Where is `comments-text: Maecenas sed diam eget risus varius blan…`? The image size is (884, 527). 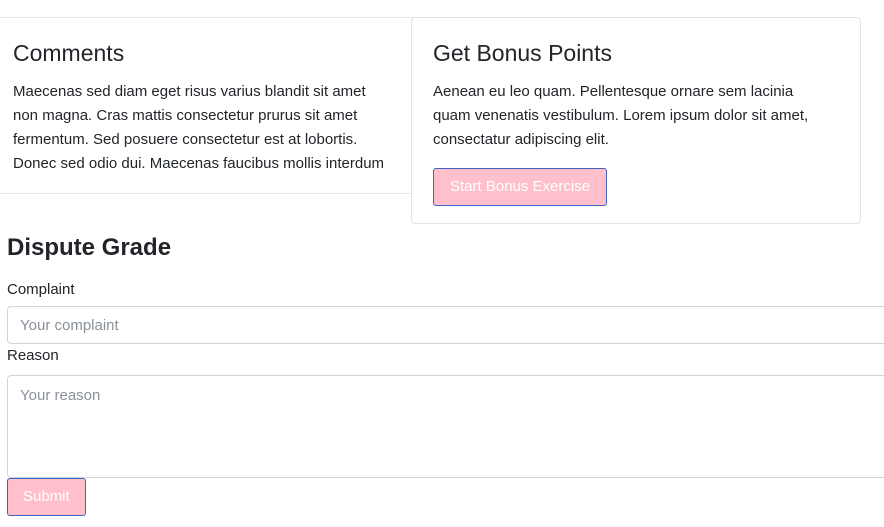
comments-text: Maecenas sed diam eget risus varius blan… is located at coordinates (216, 128).